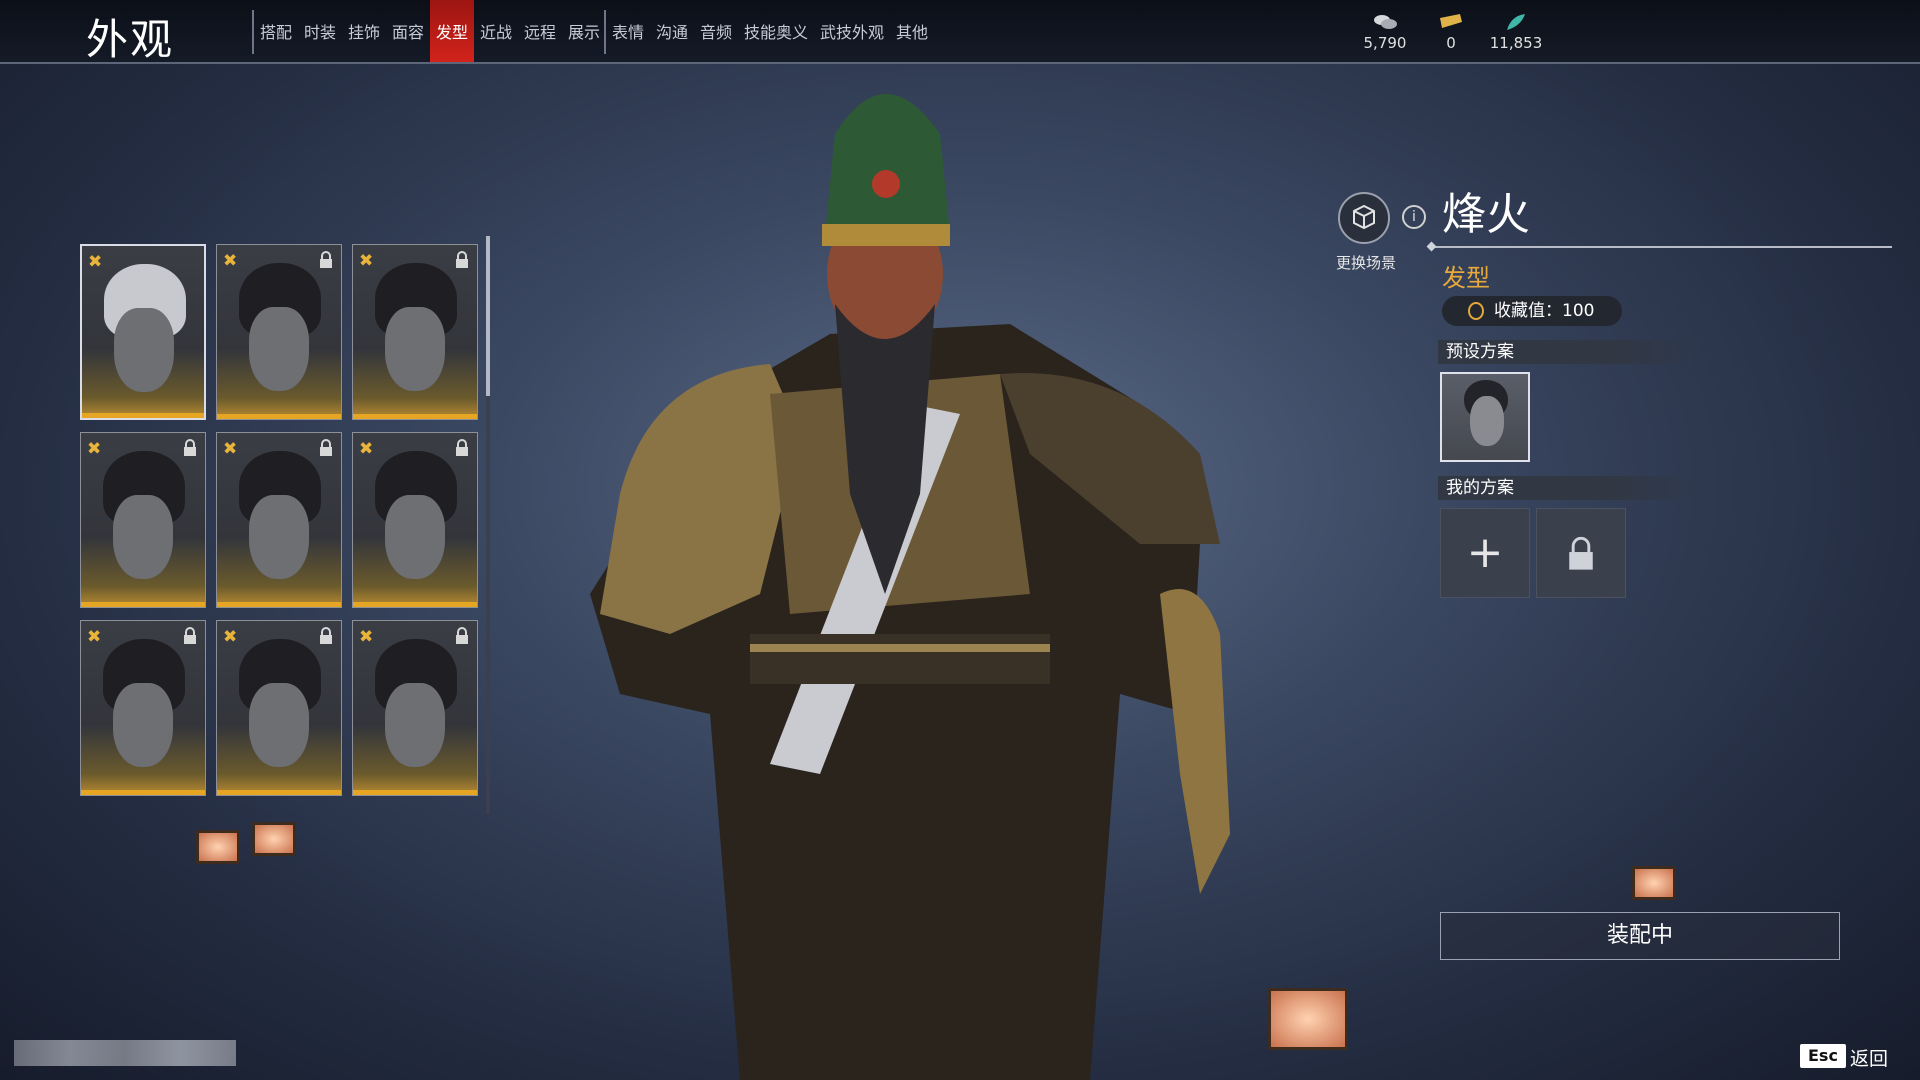 The width and height of the screenshot is (1920, 1080). Describe the element at coordinates (716, 31) in the screenshot. I see `tab-audio: 音频` at that location.